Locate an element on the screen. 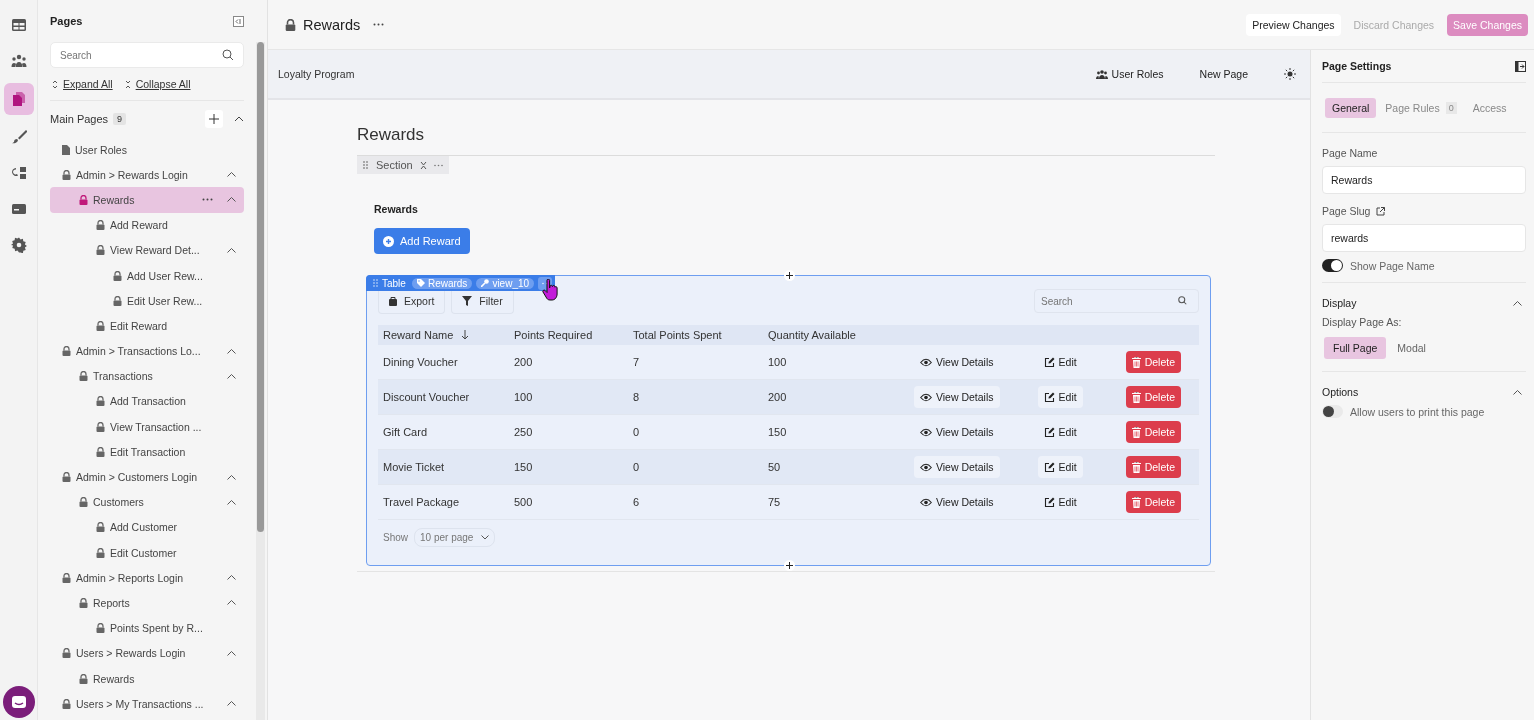 The image size is (1534, 720). page-tree-item: User Roles is located at coordinates (147, 150).